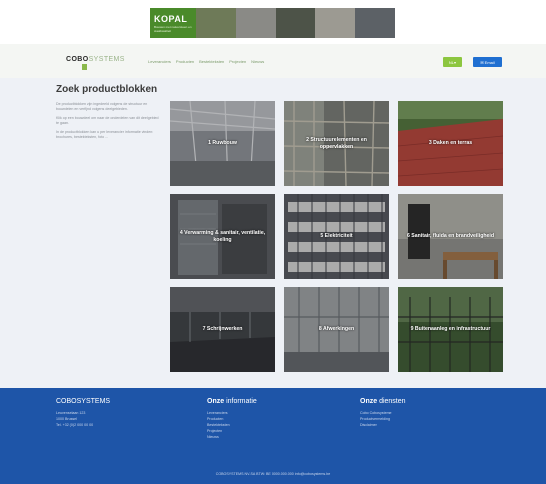 This screenshot has width=546, height=484. What do you see at coordinates (232, 437) in the screenshot?
I see `footer-link-nieuws: Nieuws` at bounding box center [232, 437].